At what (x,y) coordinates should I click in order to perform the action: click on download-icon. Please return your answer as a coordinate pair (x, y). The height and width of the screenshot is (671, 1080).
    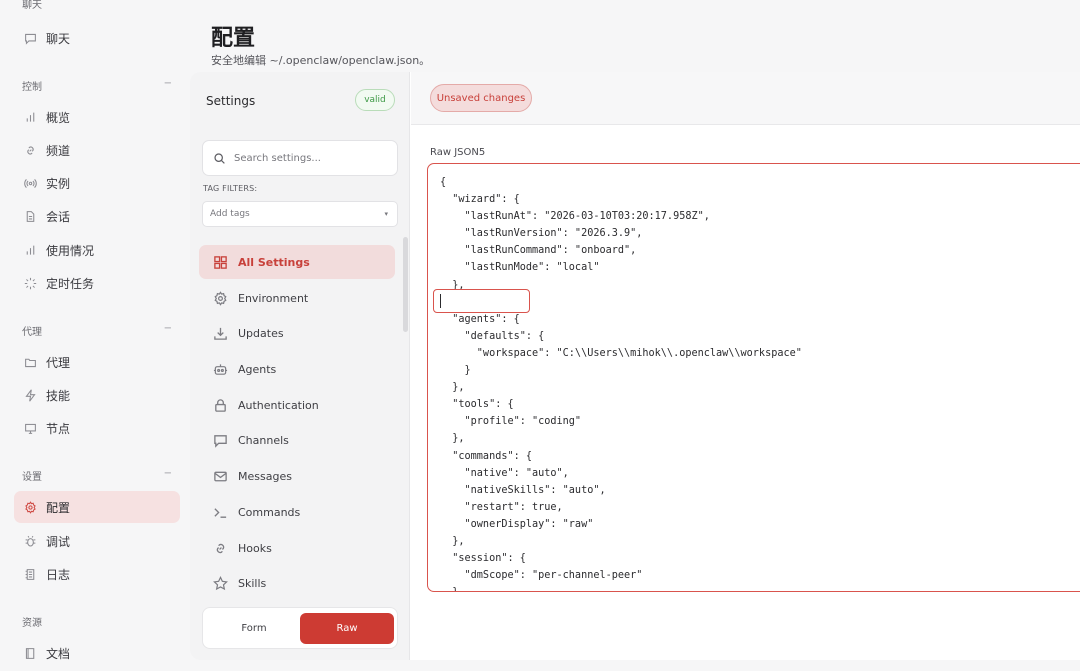
    Looking at the image, I should click on (220, 333).